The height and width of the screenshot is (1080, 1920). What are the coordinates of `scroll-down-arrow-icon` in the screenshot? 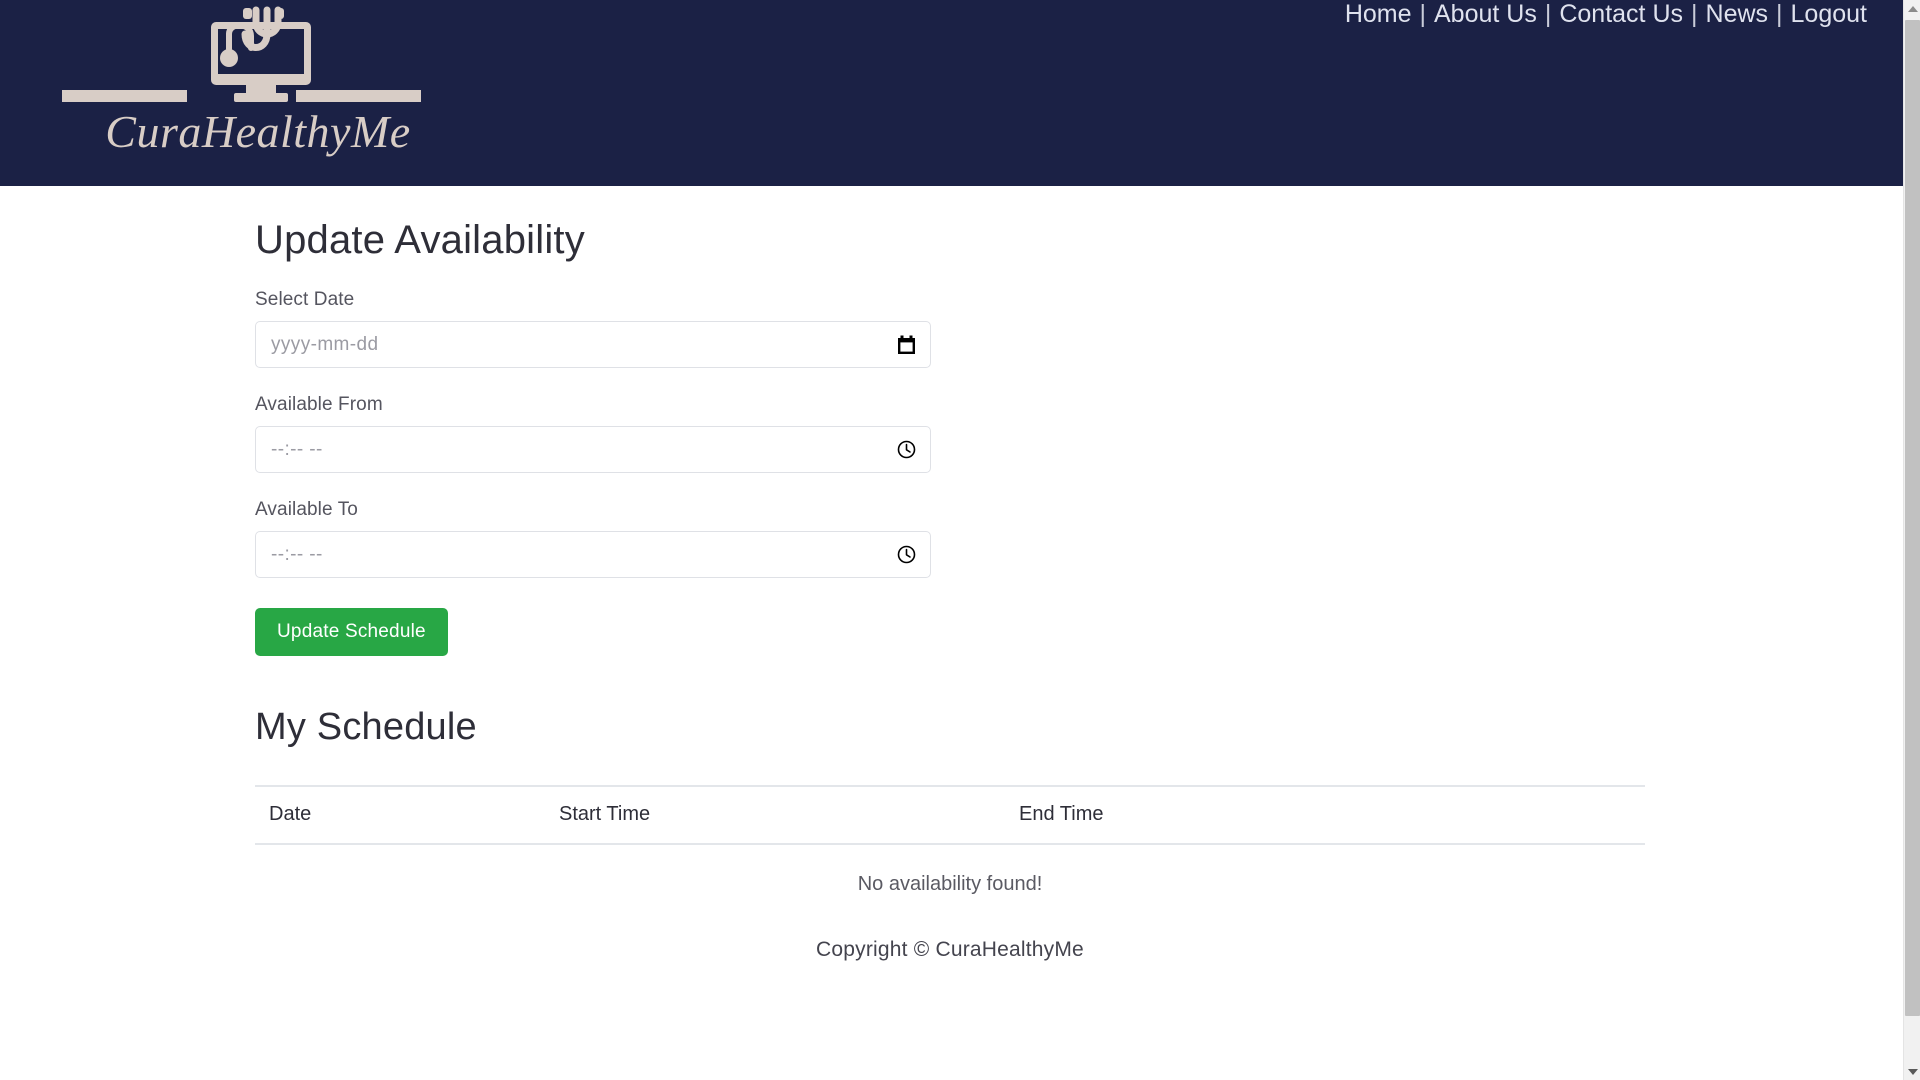 It's located at (1912, 1071).